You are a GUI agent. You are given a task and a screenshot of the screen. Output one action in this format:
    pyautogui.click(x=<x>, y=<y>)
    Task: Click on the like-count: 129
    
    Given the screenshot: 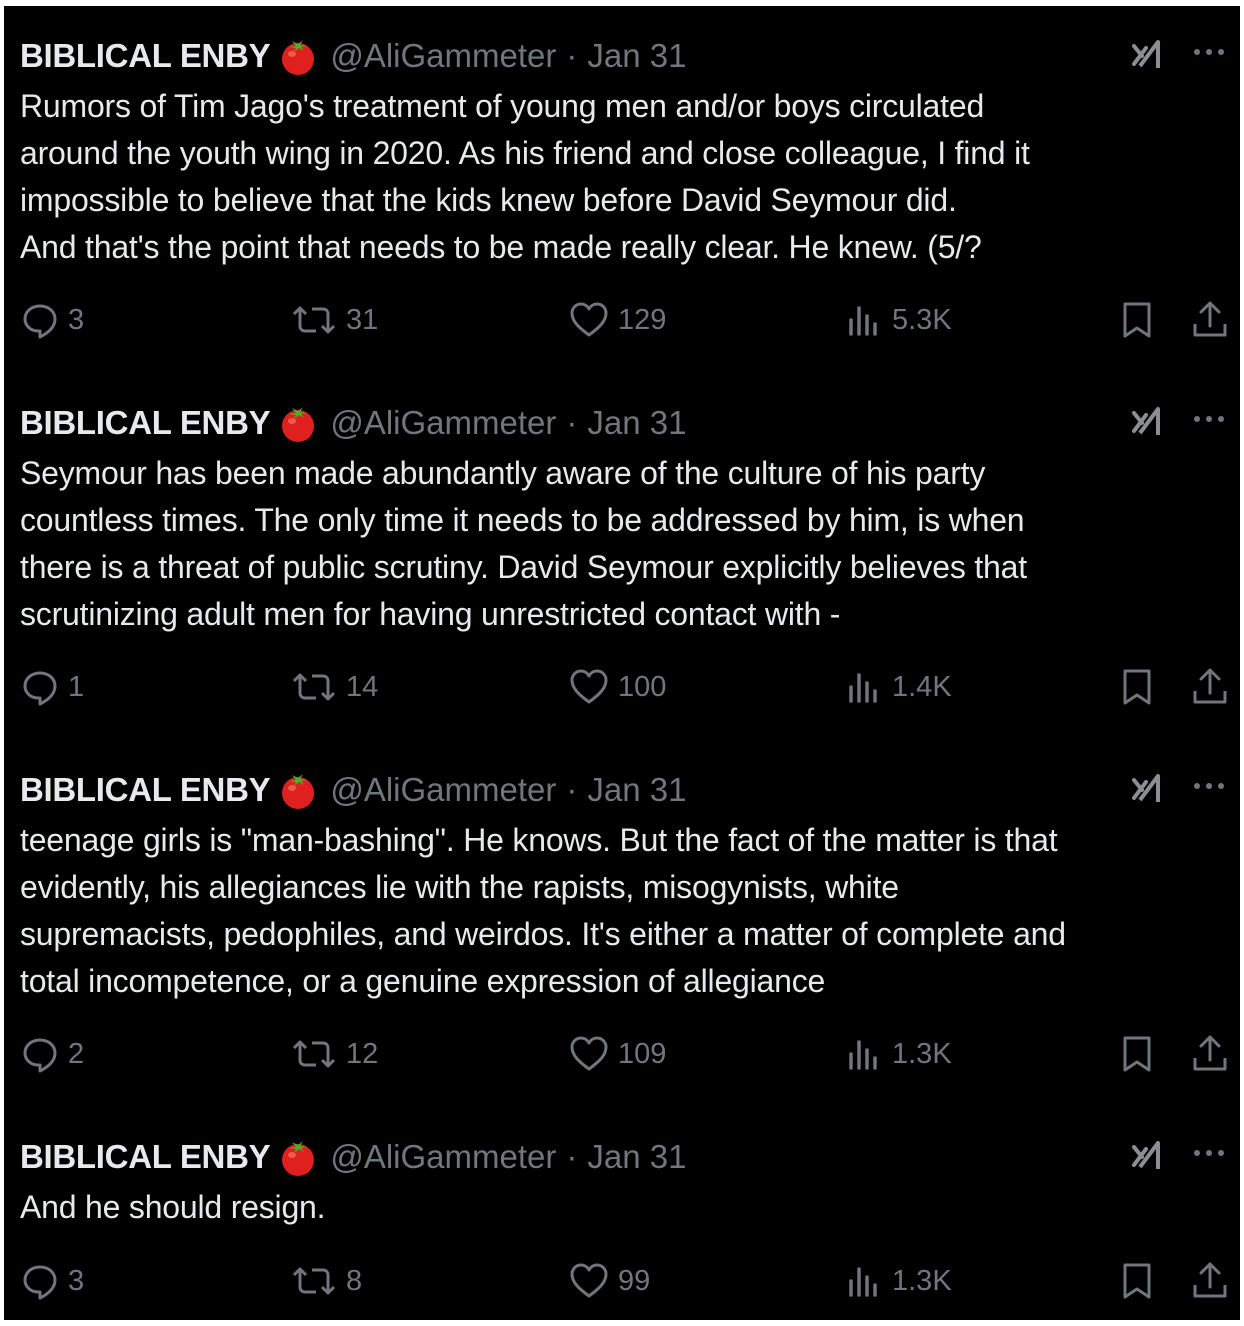 What is the action you would take?
    pyautogui.click(x=642, y=319)
    